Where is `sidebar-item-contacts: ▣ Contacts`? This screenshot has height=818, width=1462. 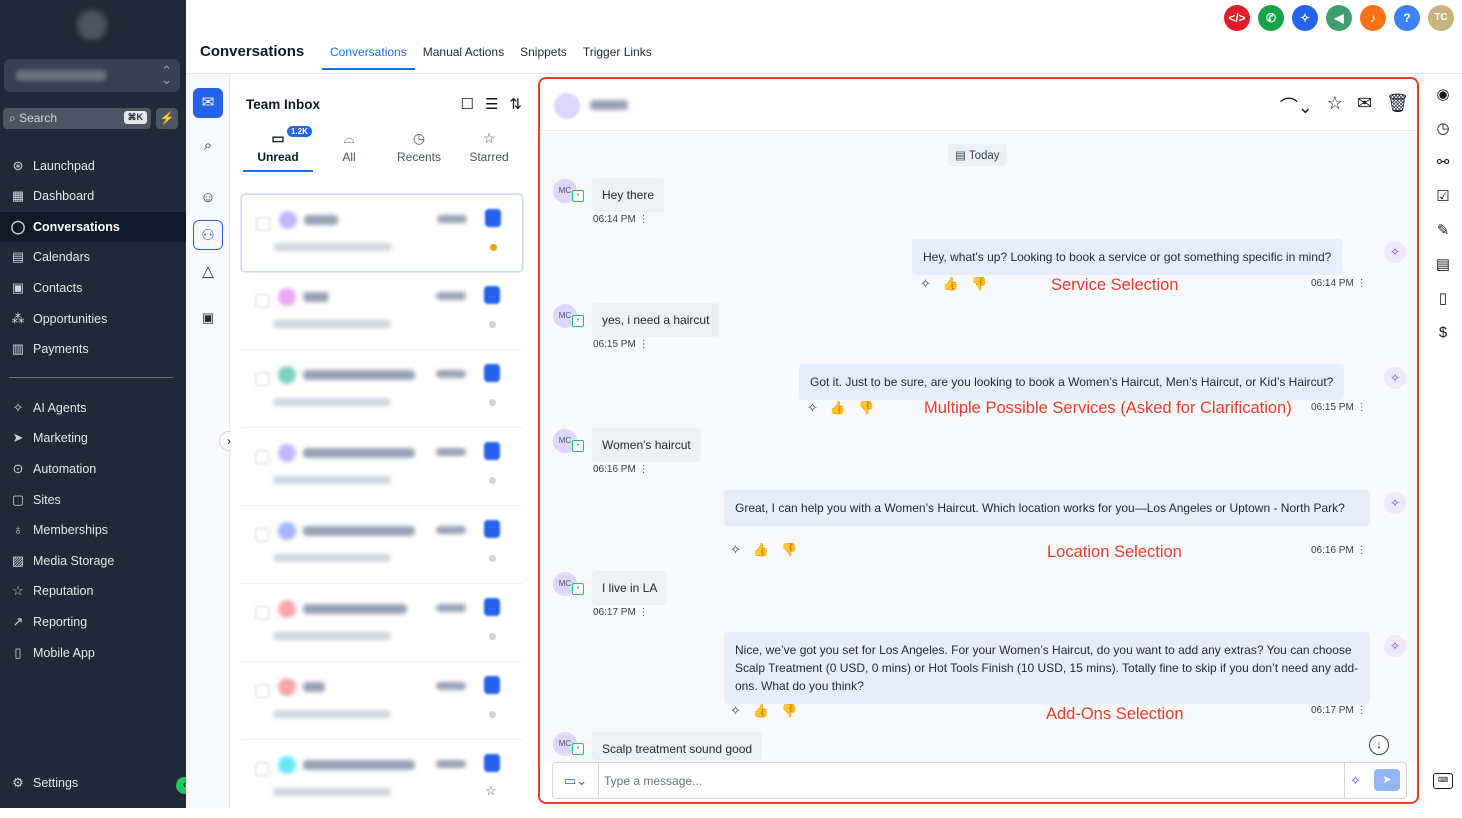 sidebar-item-contacts: ▣ Contacts is located at coordinates (93, 288).